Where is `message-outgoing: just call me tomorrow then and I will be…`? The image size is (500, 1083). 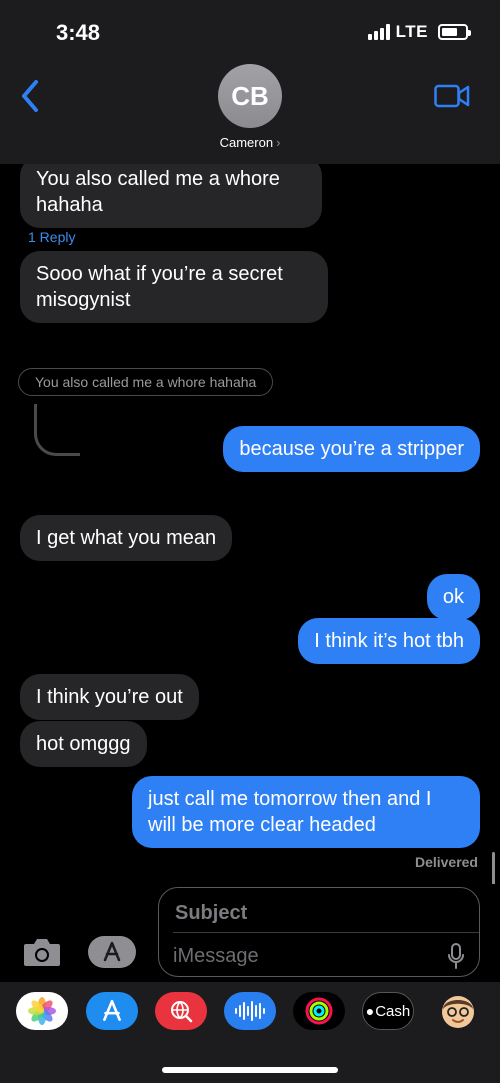
message-outgoing: just call me tomorrow then and I will be… is located at coordinates (306, 812).